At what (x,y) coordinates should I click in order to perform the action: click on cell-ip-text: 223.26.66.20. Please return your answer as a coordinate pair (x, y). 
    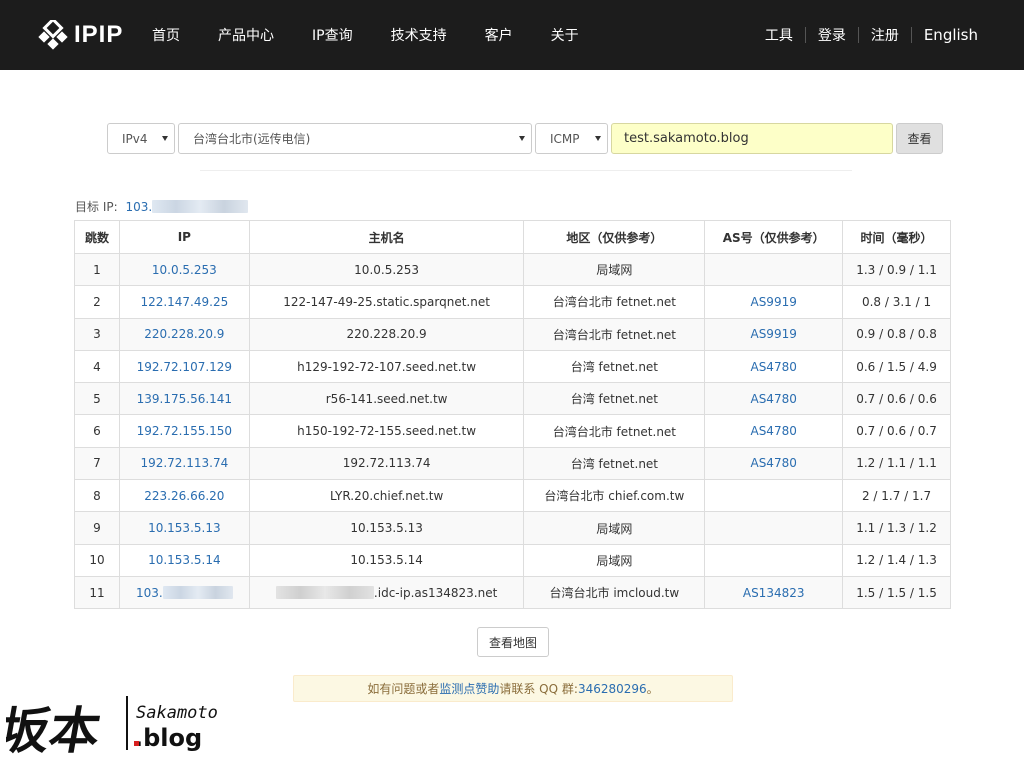
    Looking at the image, I should click on (184, 495).